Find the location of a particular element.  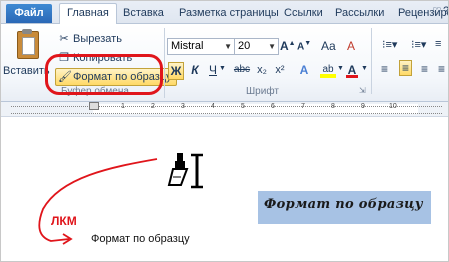

italic-button: К is located at coordinates (195, 70).